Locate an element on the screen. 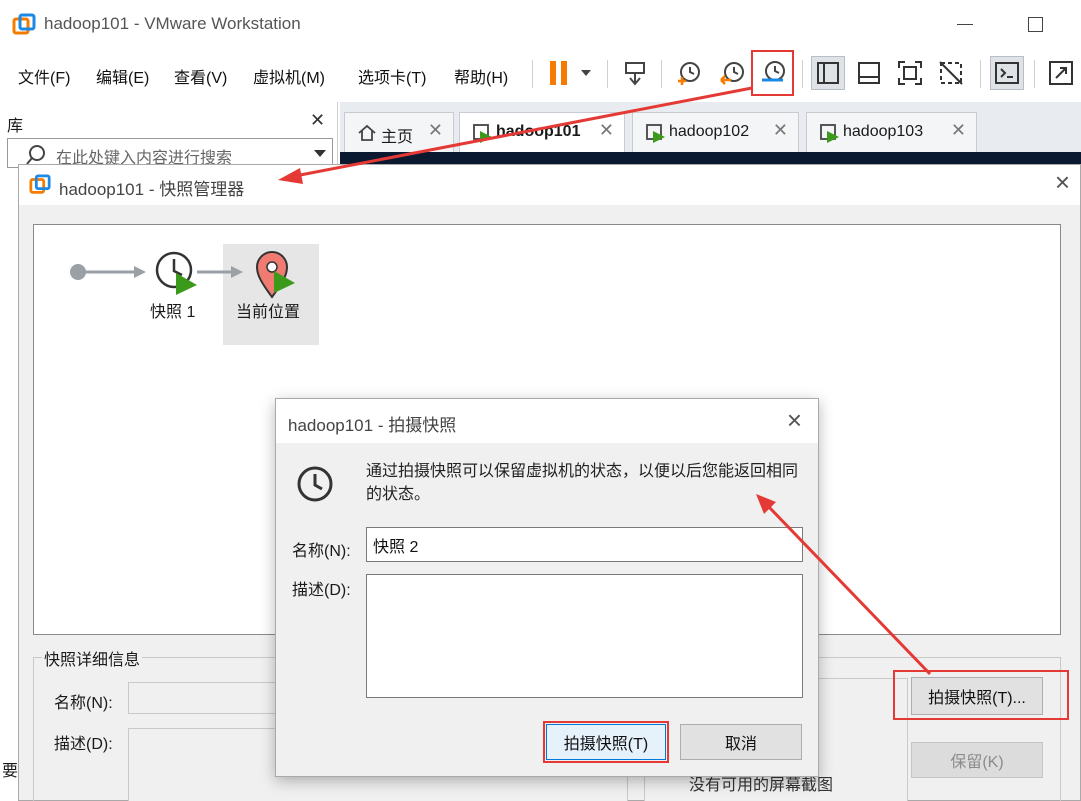  tab-label: hadoop101 is located at coordinates (538, 131).